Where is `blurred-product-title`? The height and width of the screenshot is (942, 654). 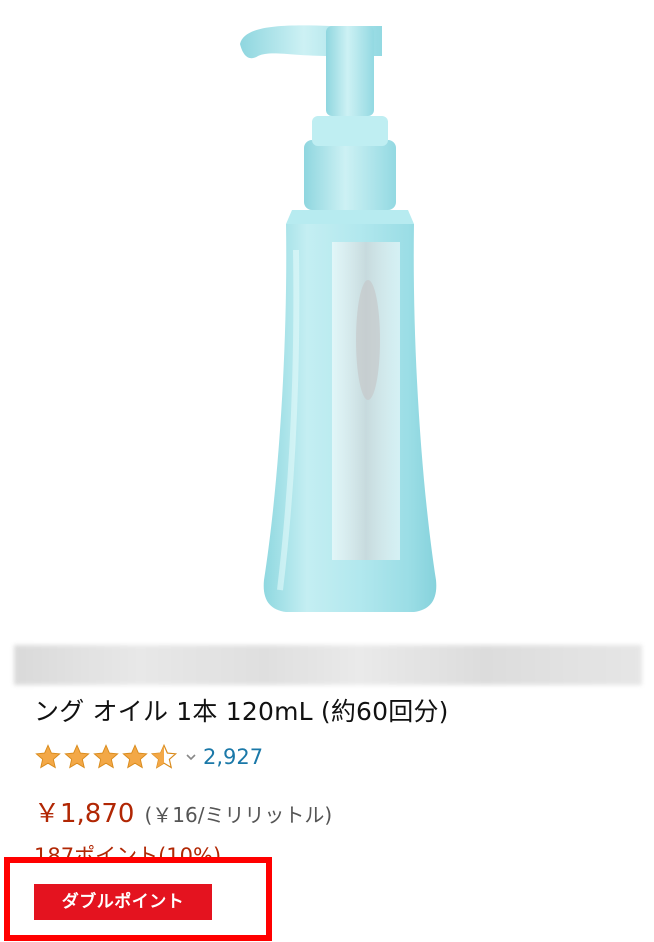 blurred-product-title is located at coordinates (328, 665).